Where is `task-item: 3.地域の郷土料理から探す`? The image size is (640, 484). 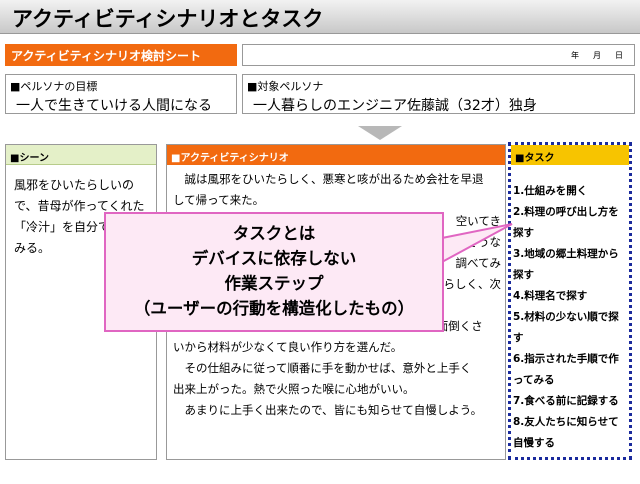 task-item: 3.地域の郷土料理から探す is located at coordinates (566, 264).